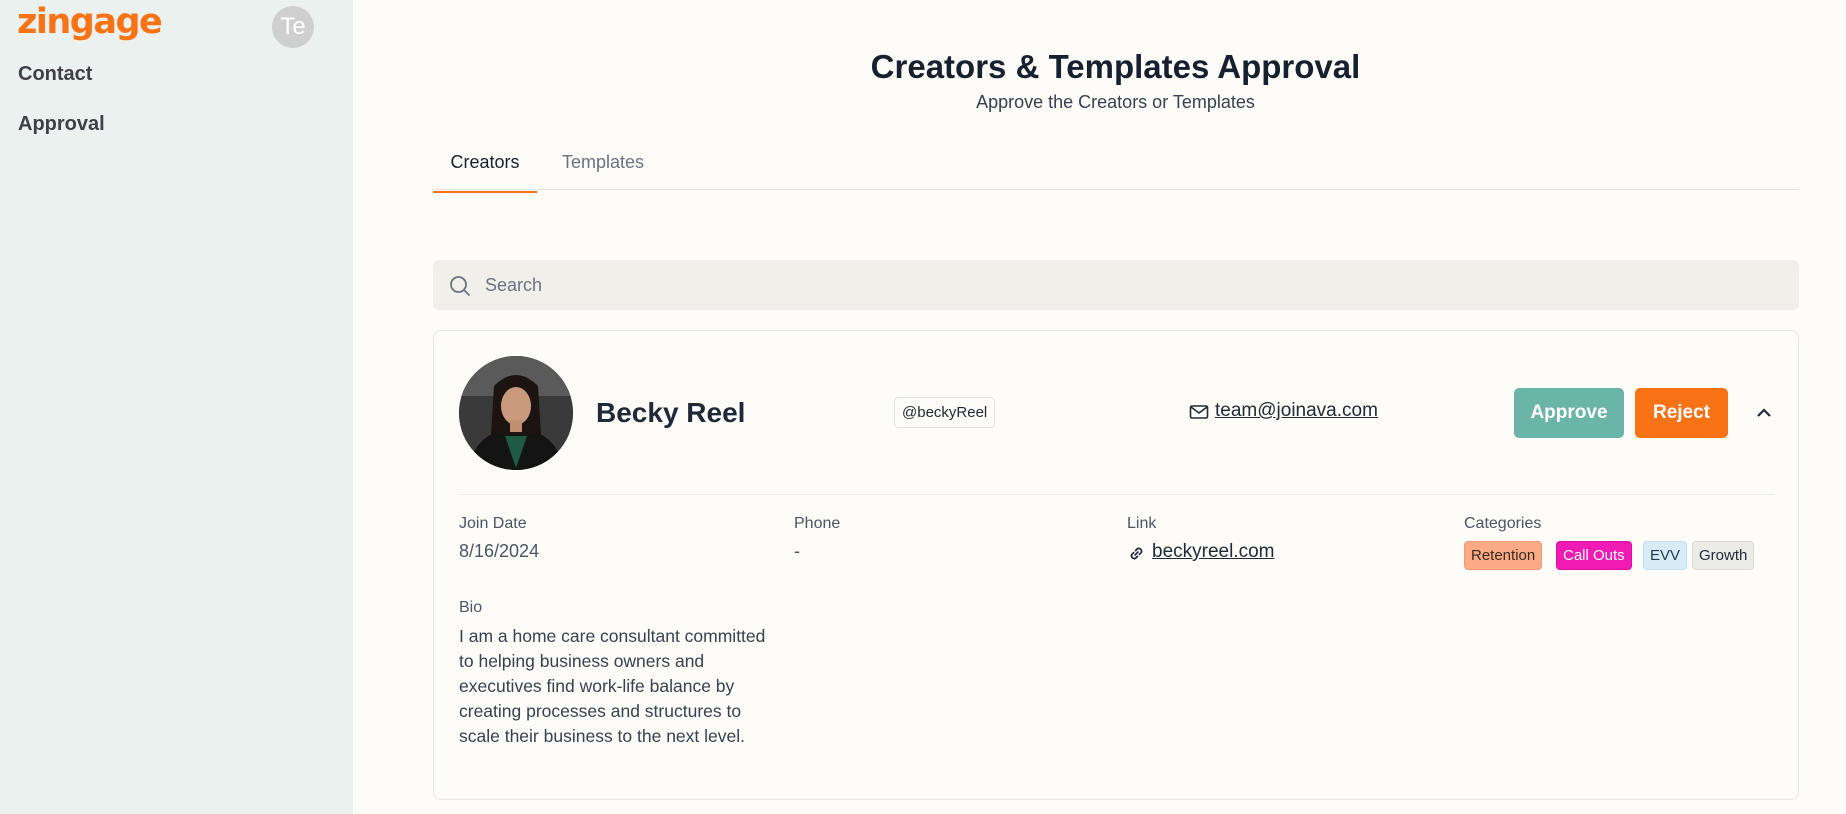 The width and height of the screenshot is (1846, 814). I want to click on card-divider, so click(1117, 494).